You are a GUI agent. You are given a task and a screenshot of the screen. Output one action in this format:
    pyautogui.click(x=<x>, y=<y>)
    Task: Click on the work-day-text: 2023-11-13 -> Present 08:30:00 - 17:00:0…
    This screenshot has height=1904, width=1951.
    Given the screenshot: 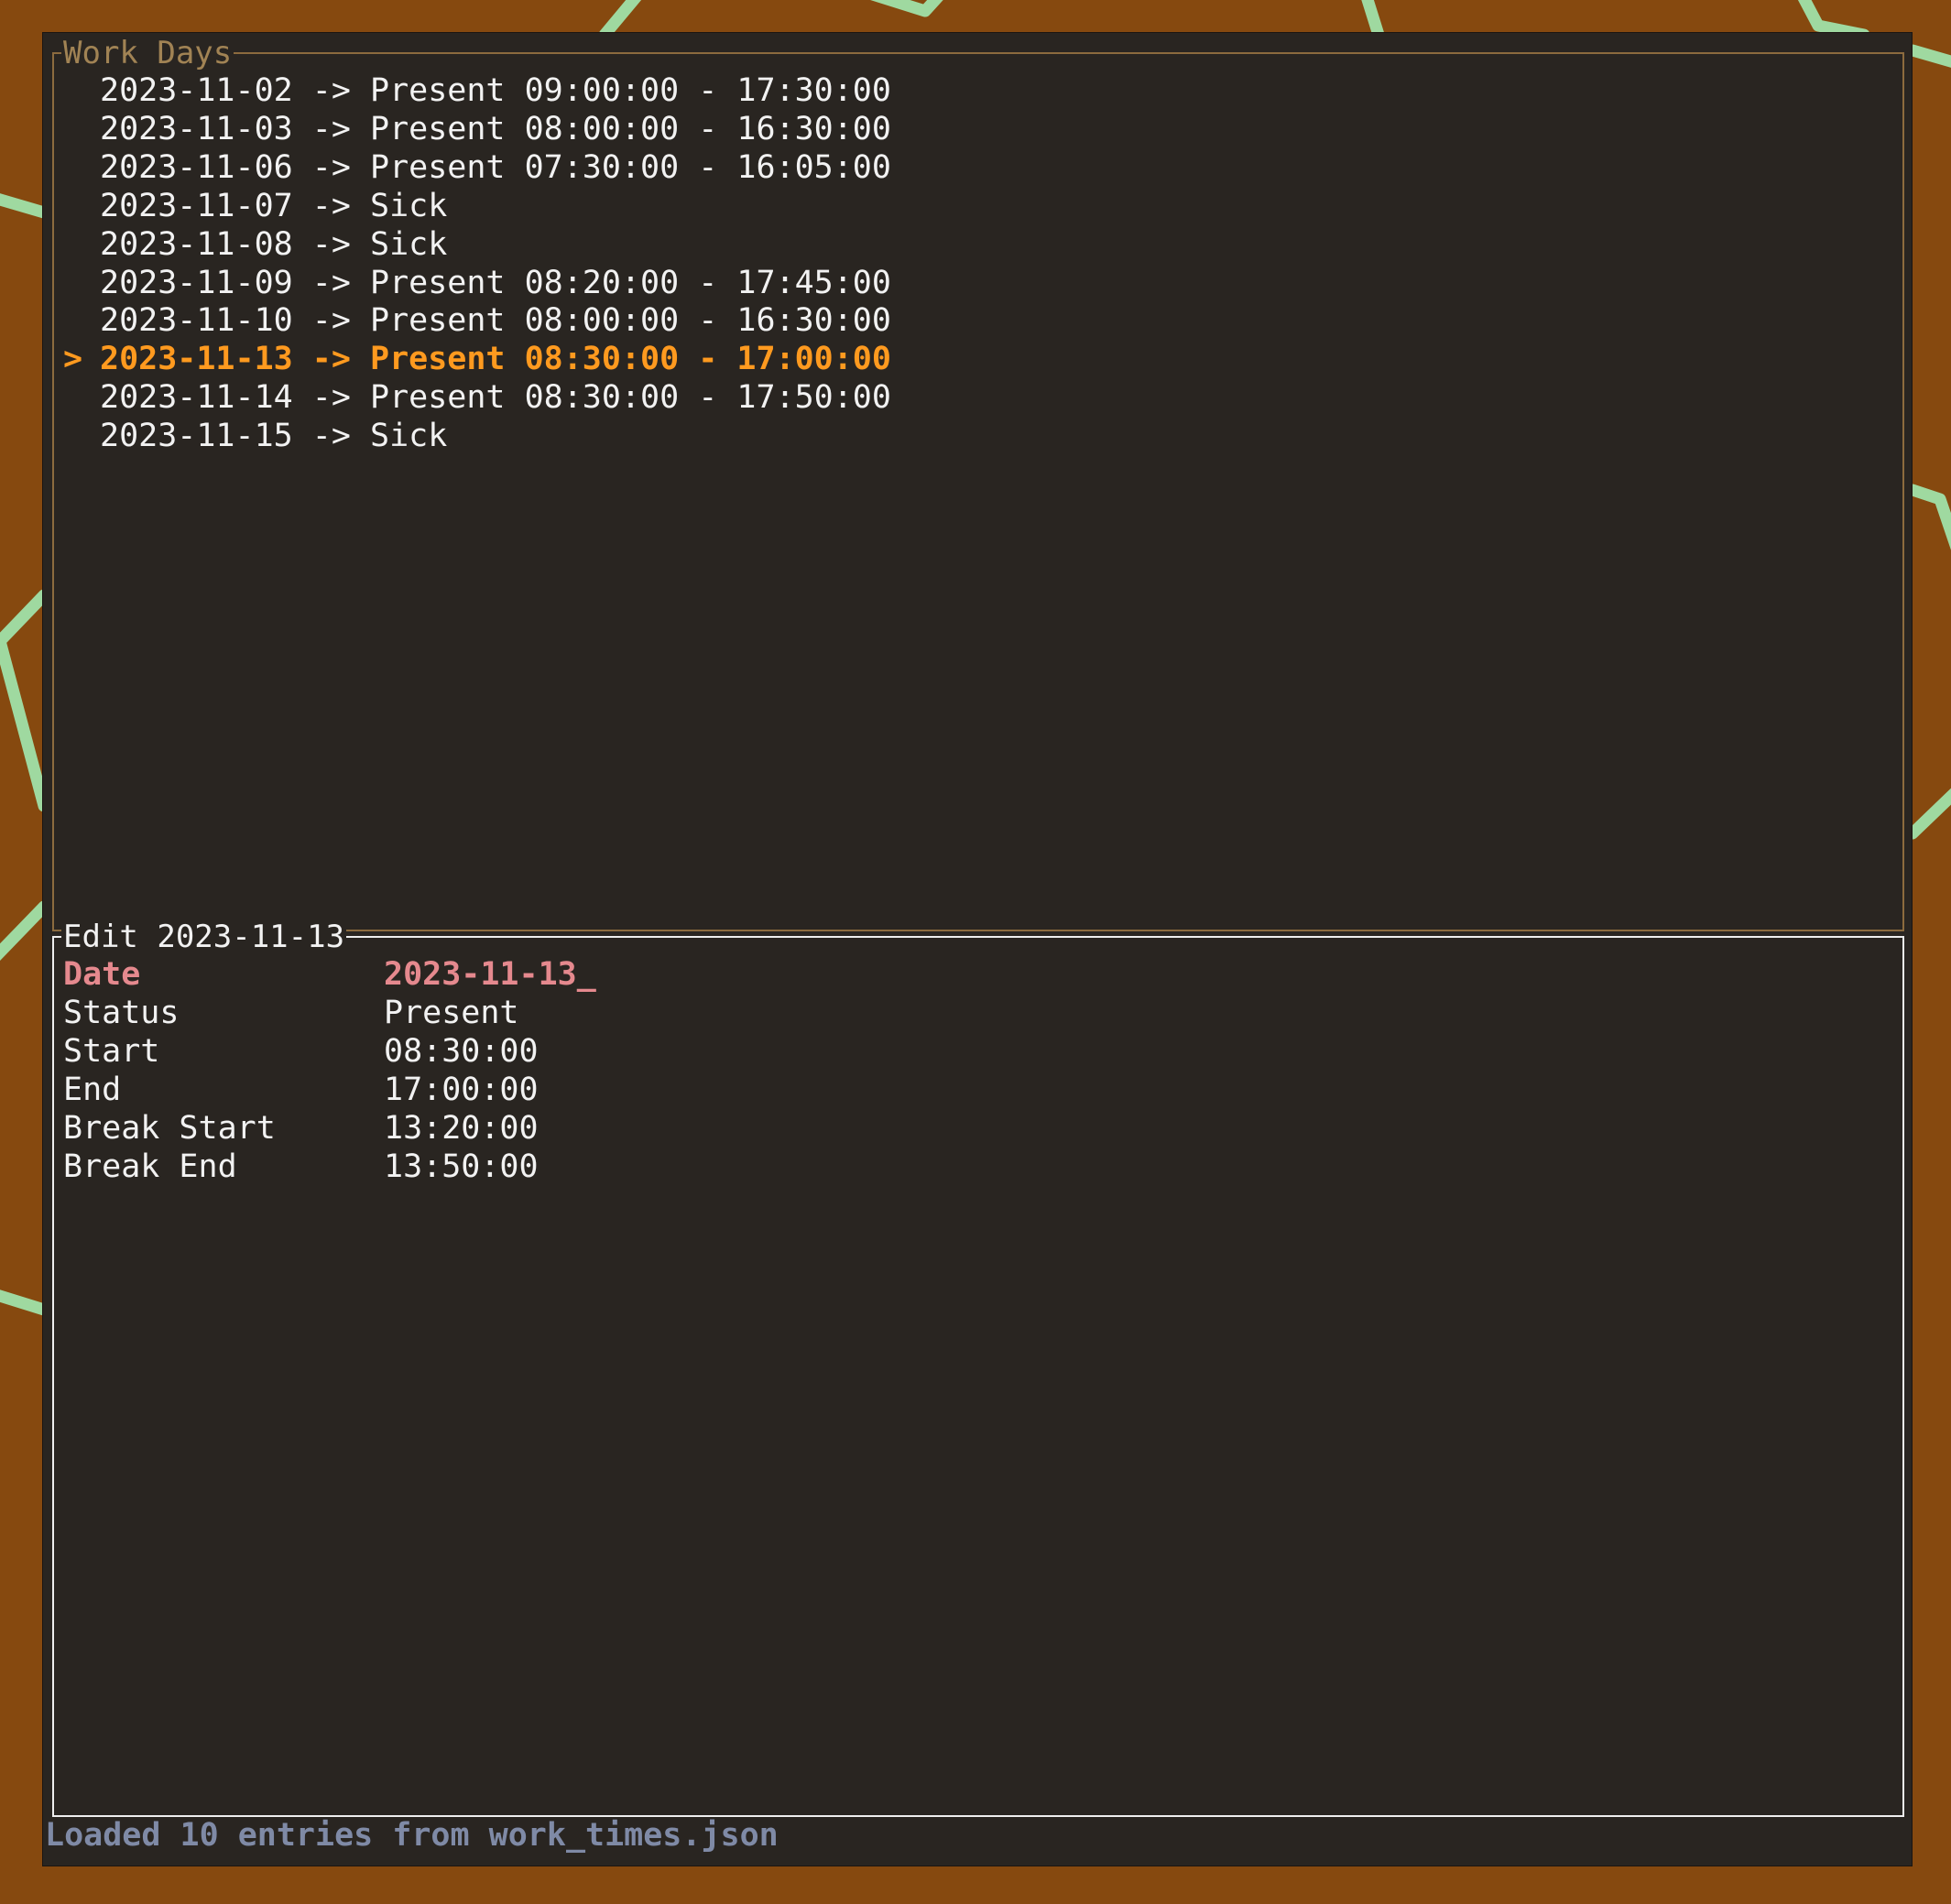 What is the action you would take?
    pyautogui.click(x=496, y=359)
    